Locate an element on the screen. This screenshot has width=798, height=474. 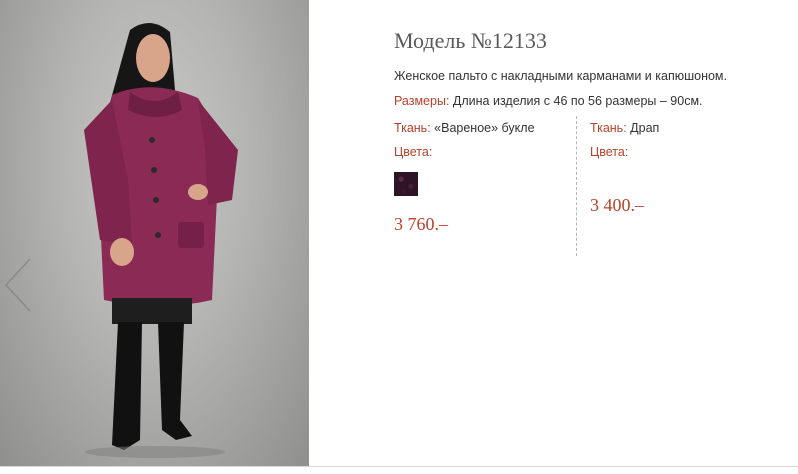
divider-line is located at coordinates (399, 466).